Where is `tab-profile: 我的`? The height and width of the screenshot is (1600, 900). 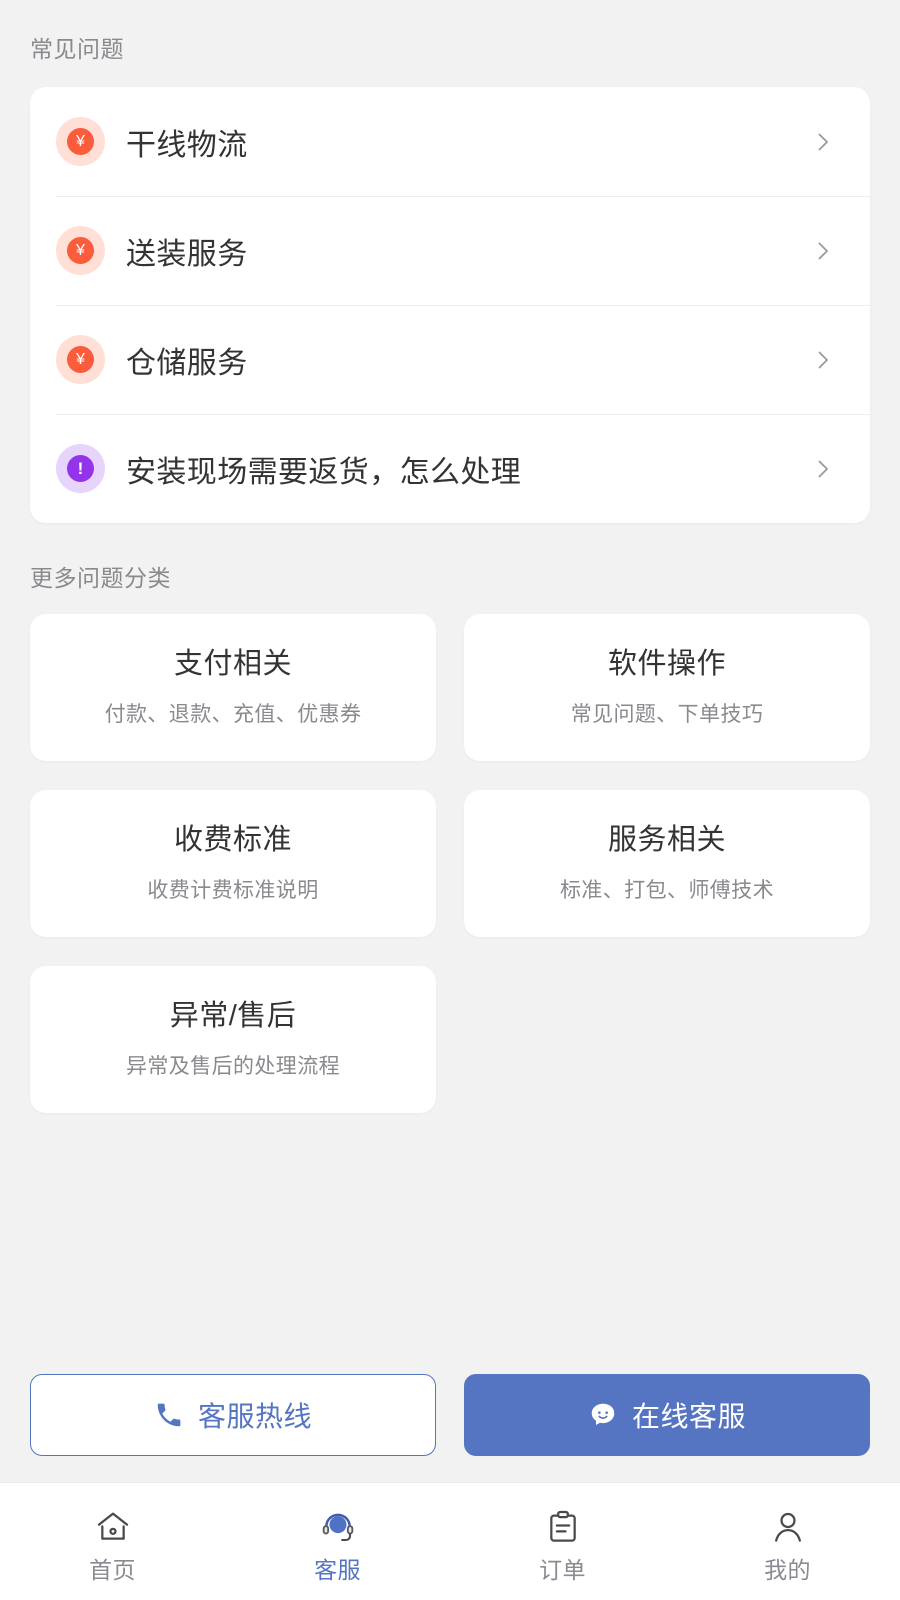
tab-profile: 我的 is located at coordinates (787, 1541).